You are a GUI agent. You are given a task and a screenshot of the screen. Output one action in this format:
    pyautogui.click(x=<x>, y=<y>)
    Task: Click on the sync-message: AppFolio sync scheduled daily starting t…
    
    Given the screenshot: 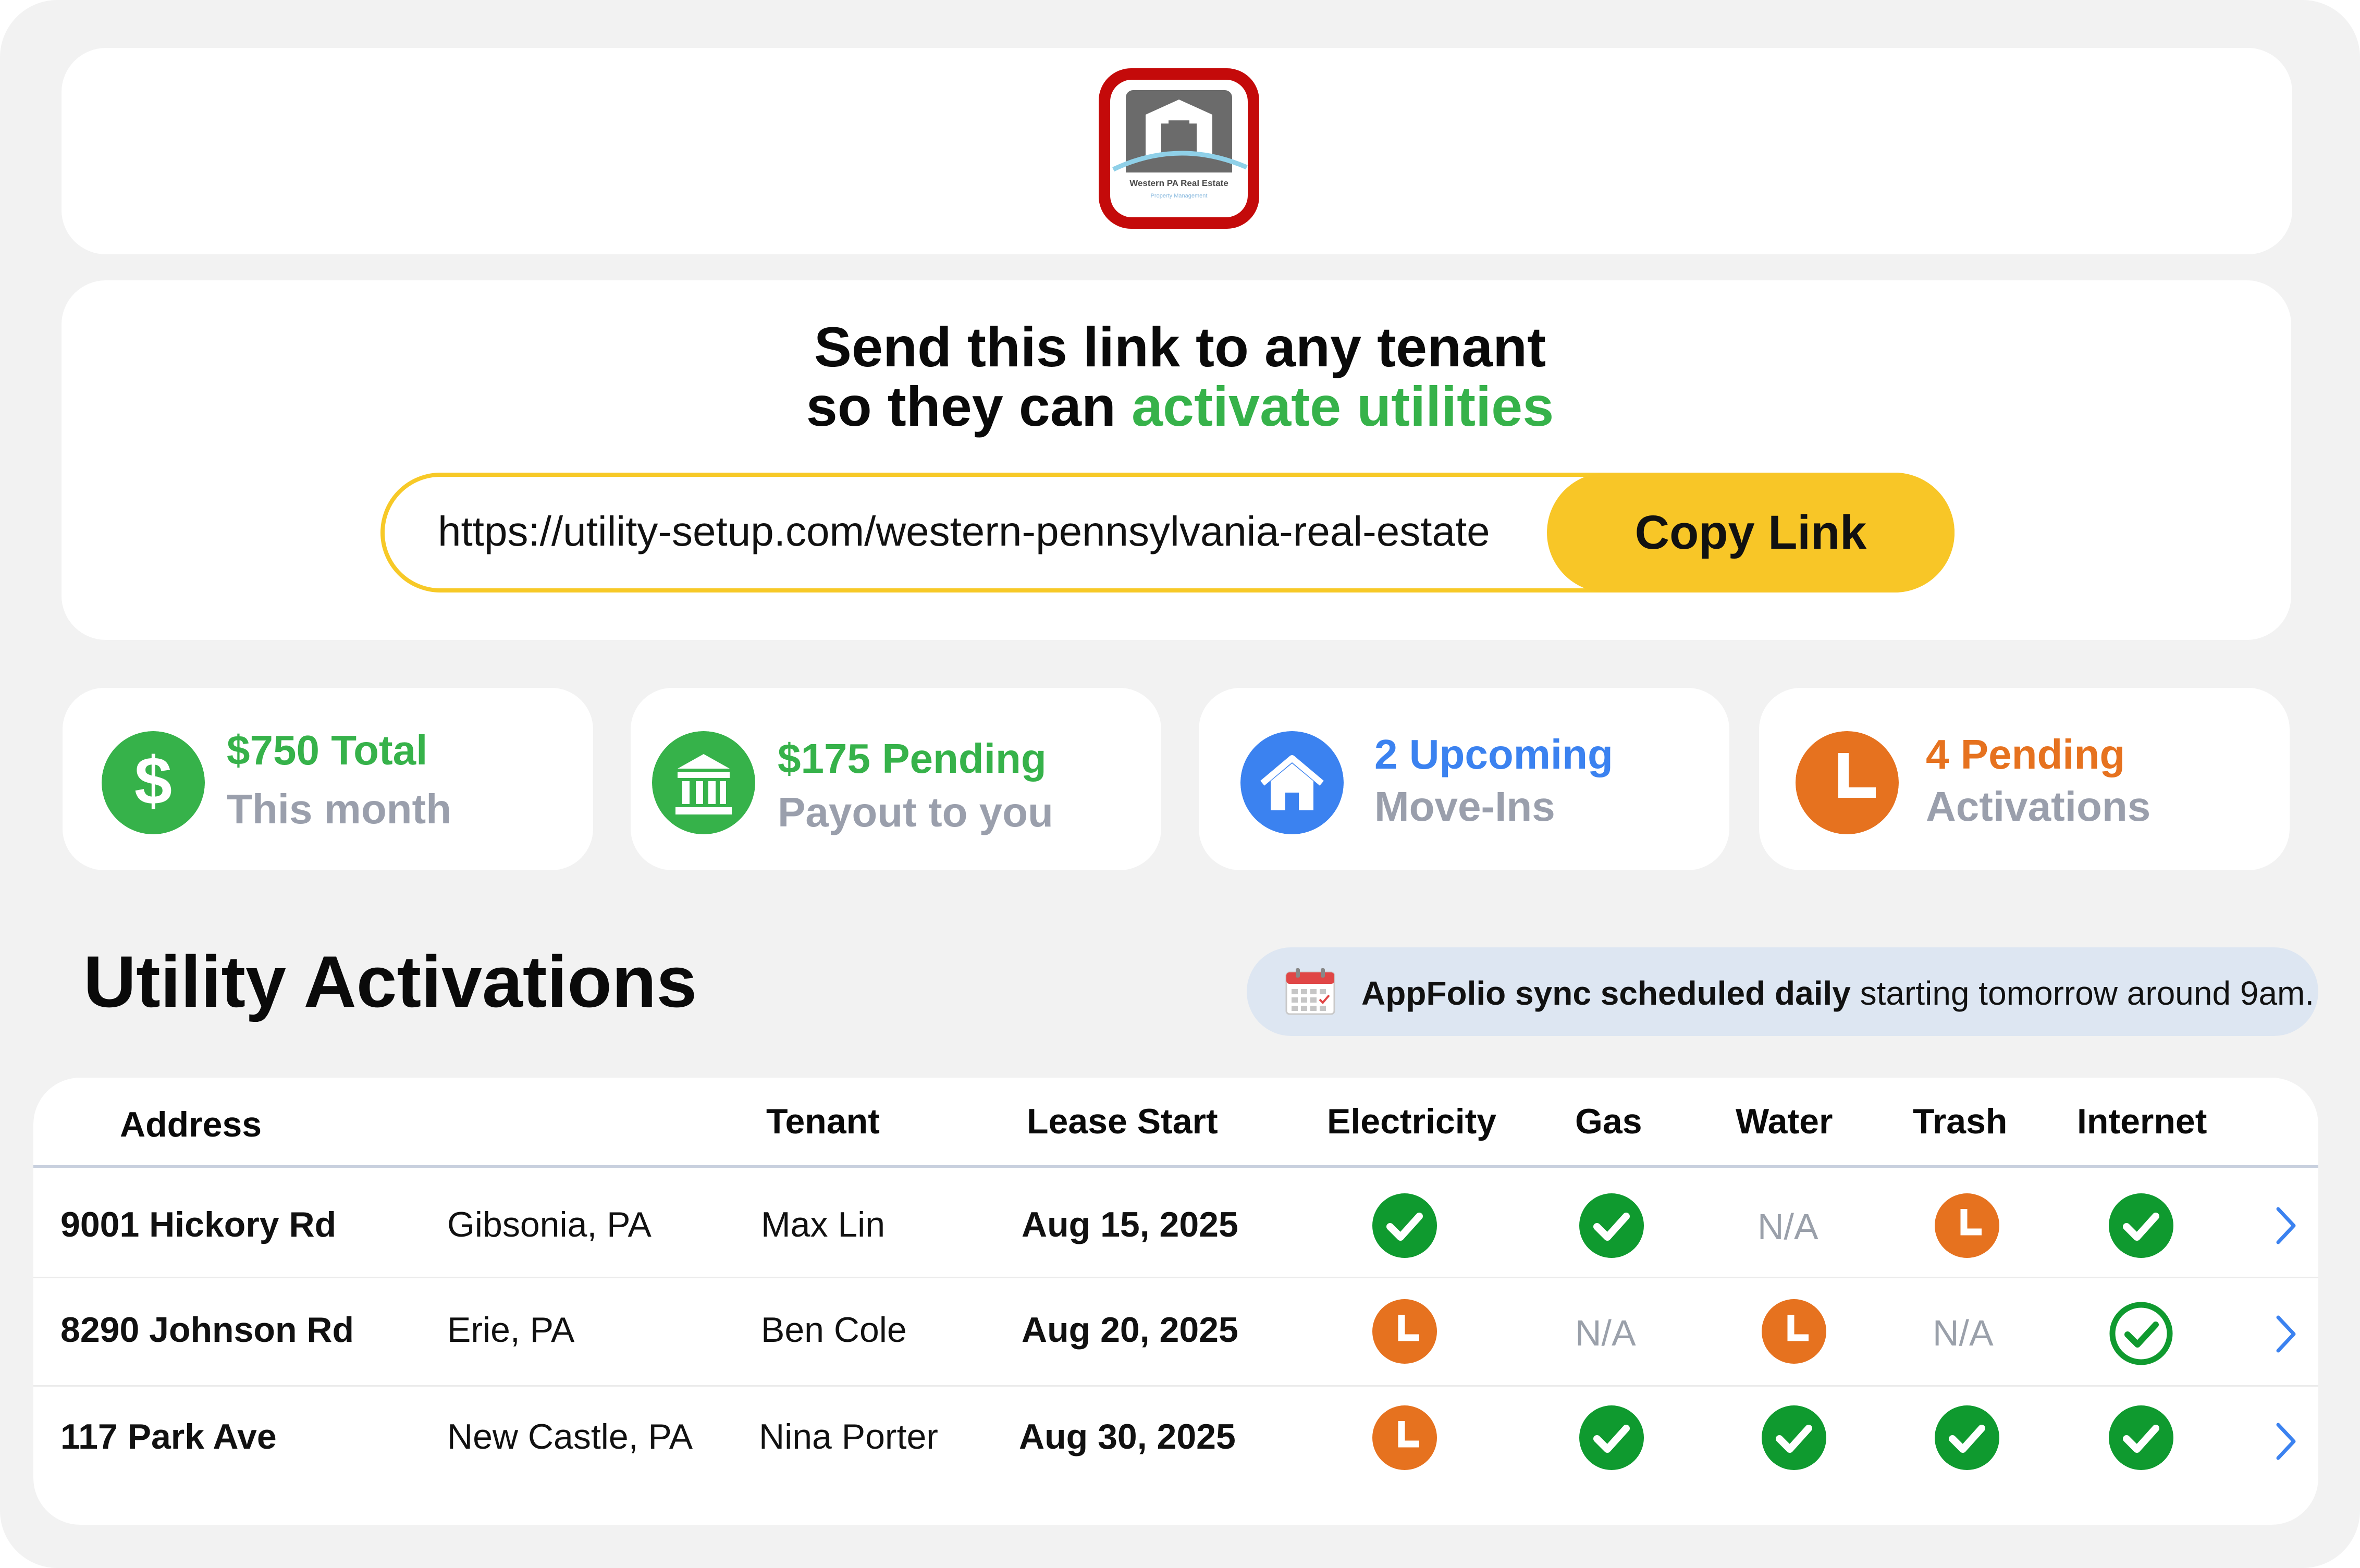 What is the action you would take?
    pyautogui.click(x=1837, y=993)
    